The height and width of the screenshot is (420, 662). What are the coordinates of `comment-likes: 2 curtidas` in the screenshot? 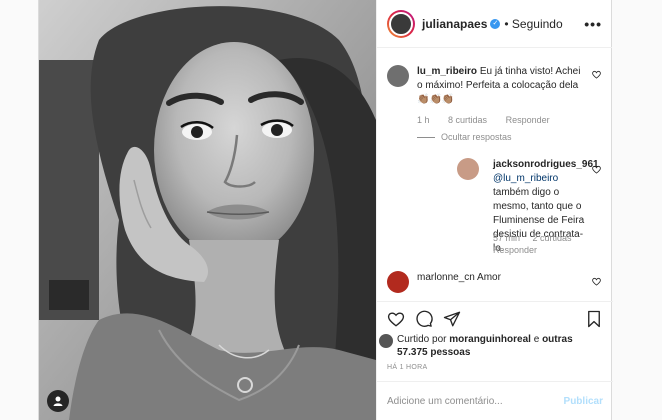 It's located at (552, 238).